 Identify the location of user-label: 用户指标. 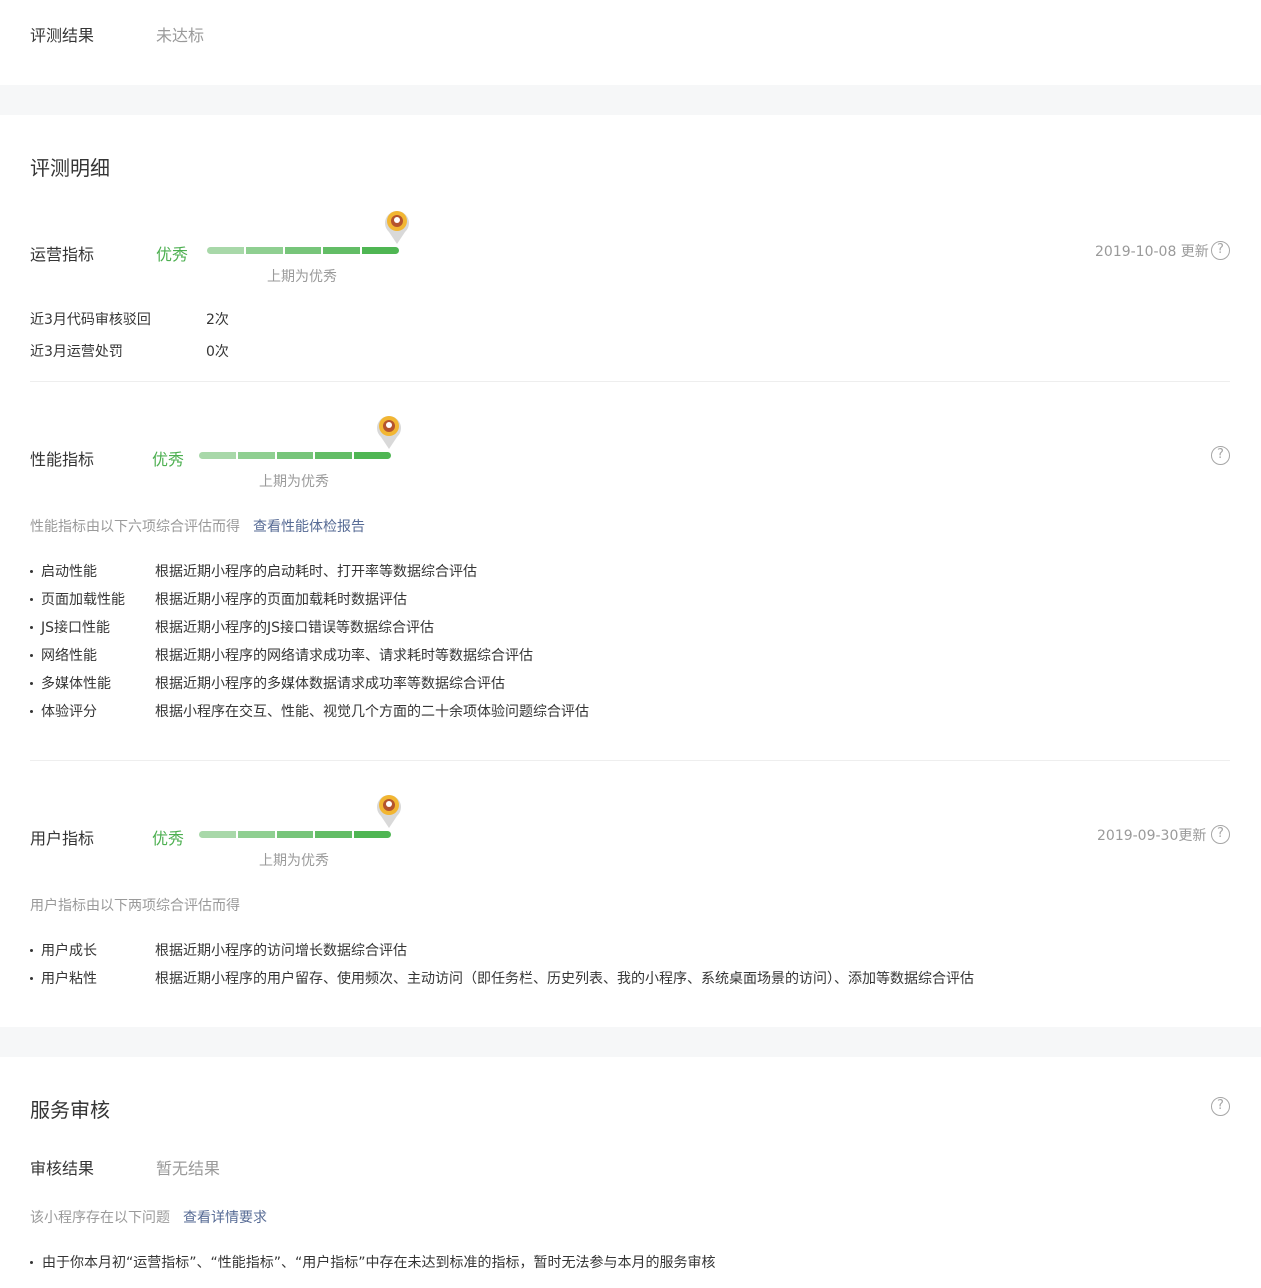
(62, 838).